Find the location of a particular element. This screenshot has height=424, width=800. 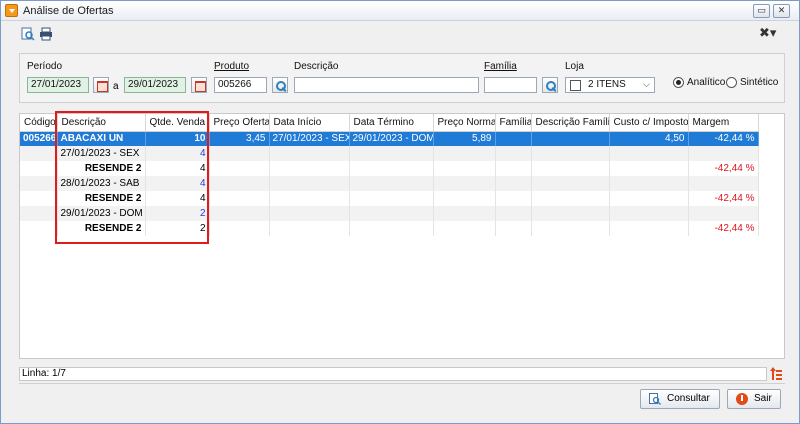

cell-familia is located at coordinates (513, 138).